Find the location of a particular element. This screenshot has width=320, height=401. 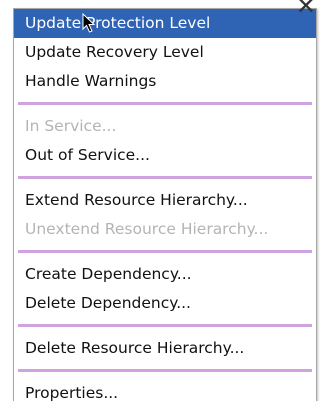

menu-item-handle-warnings: Handle Warnings is located at coordinates (165, 81).